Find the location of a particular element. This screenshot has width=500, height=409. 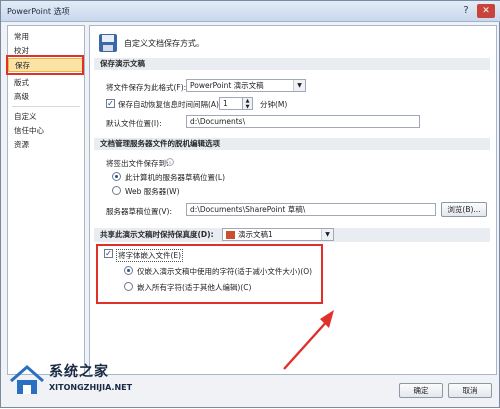

red-arrow-icon is located at coordinates (308, 340).